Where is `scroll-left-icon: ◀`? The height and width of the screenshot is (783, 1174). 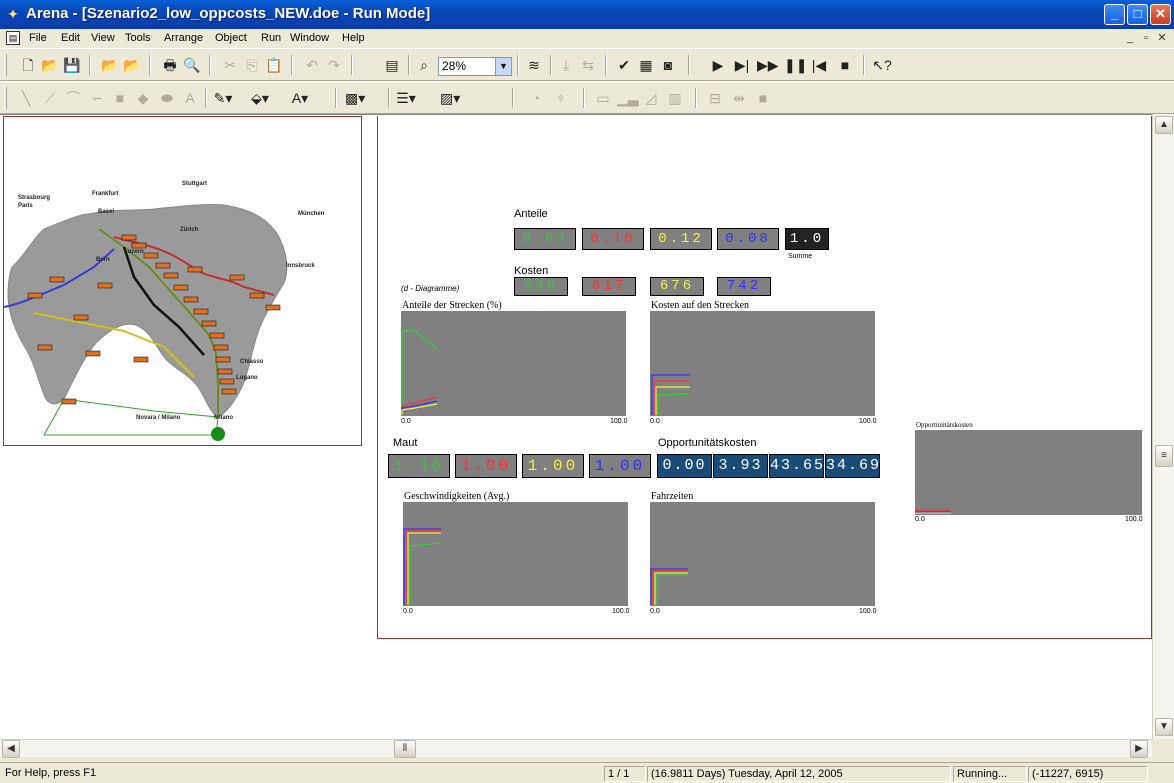 scroll-left-icon: ◀ is located at coordinates (11, 749).